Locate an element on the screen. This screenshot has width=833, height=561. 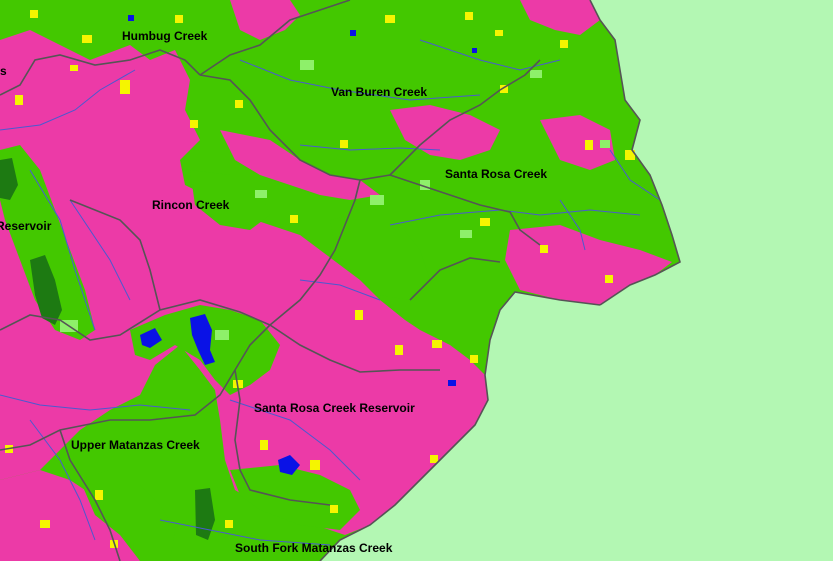
label-santa-rosa-creek-reservoir: Santa Rosa Creek Reservoir is located at coordinates (334, 408).